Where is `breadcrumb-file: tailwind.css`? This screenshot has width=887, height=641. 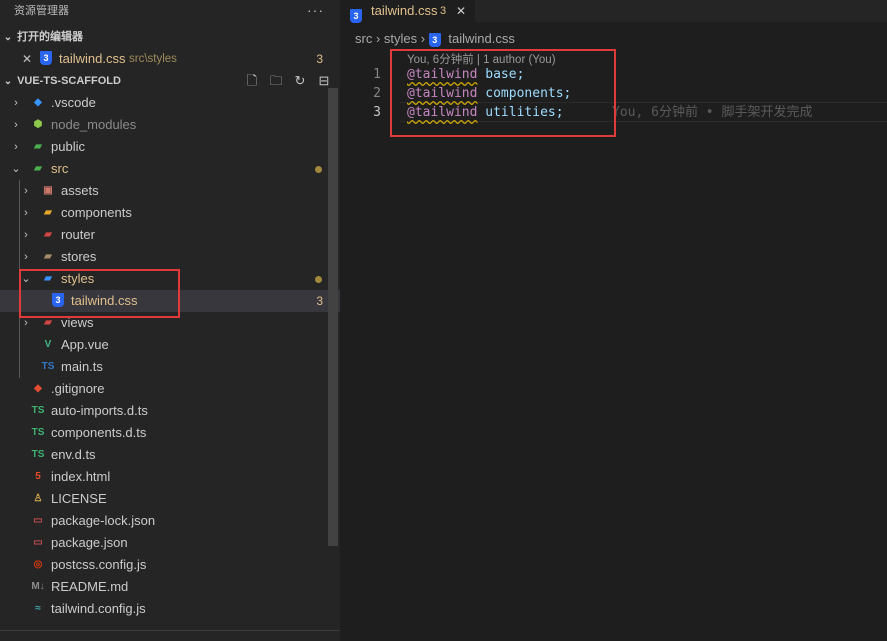 breadcrumb-file: tailwind.css is located at coordinates (481, 38).